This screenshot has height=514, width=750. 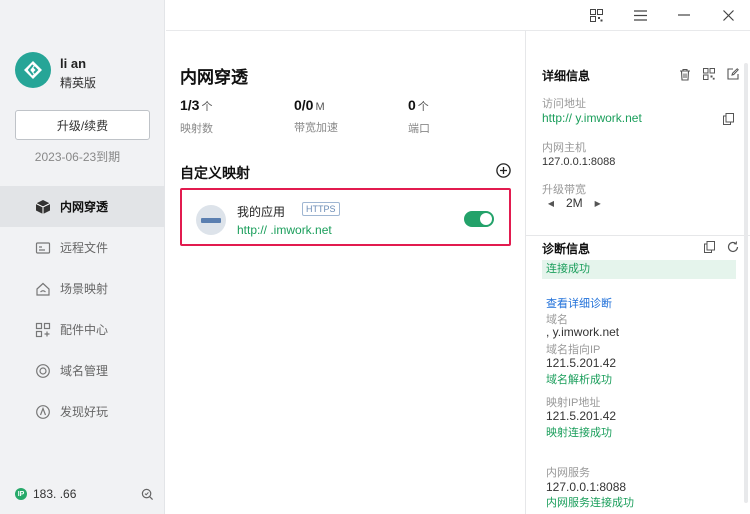 I want to click on stat-mappings: 1/3 个 映射数, so click(x=237, y=116).